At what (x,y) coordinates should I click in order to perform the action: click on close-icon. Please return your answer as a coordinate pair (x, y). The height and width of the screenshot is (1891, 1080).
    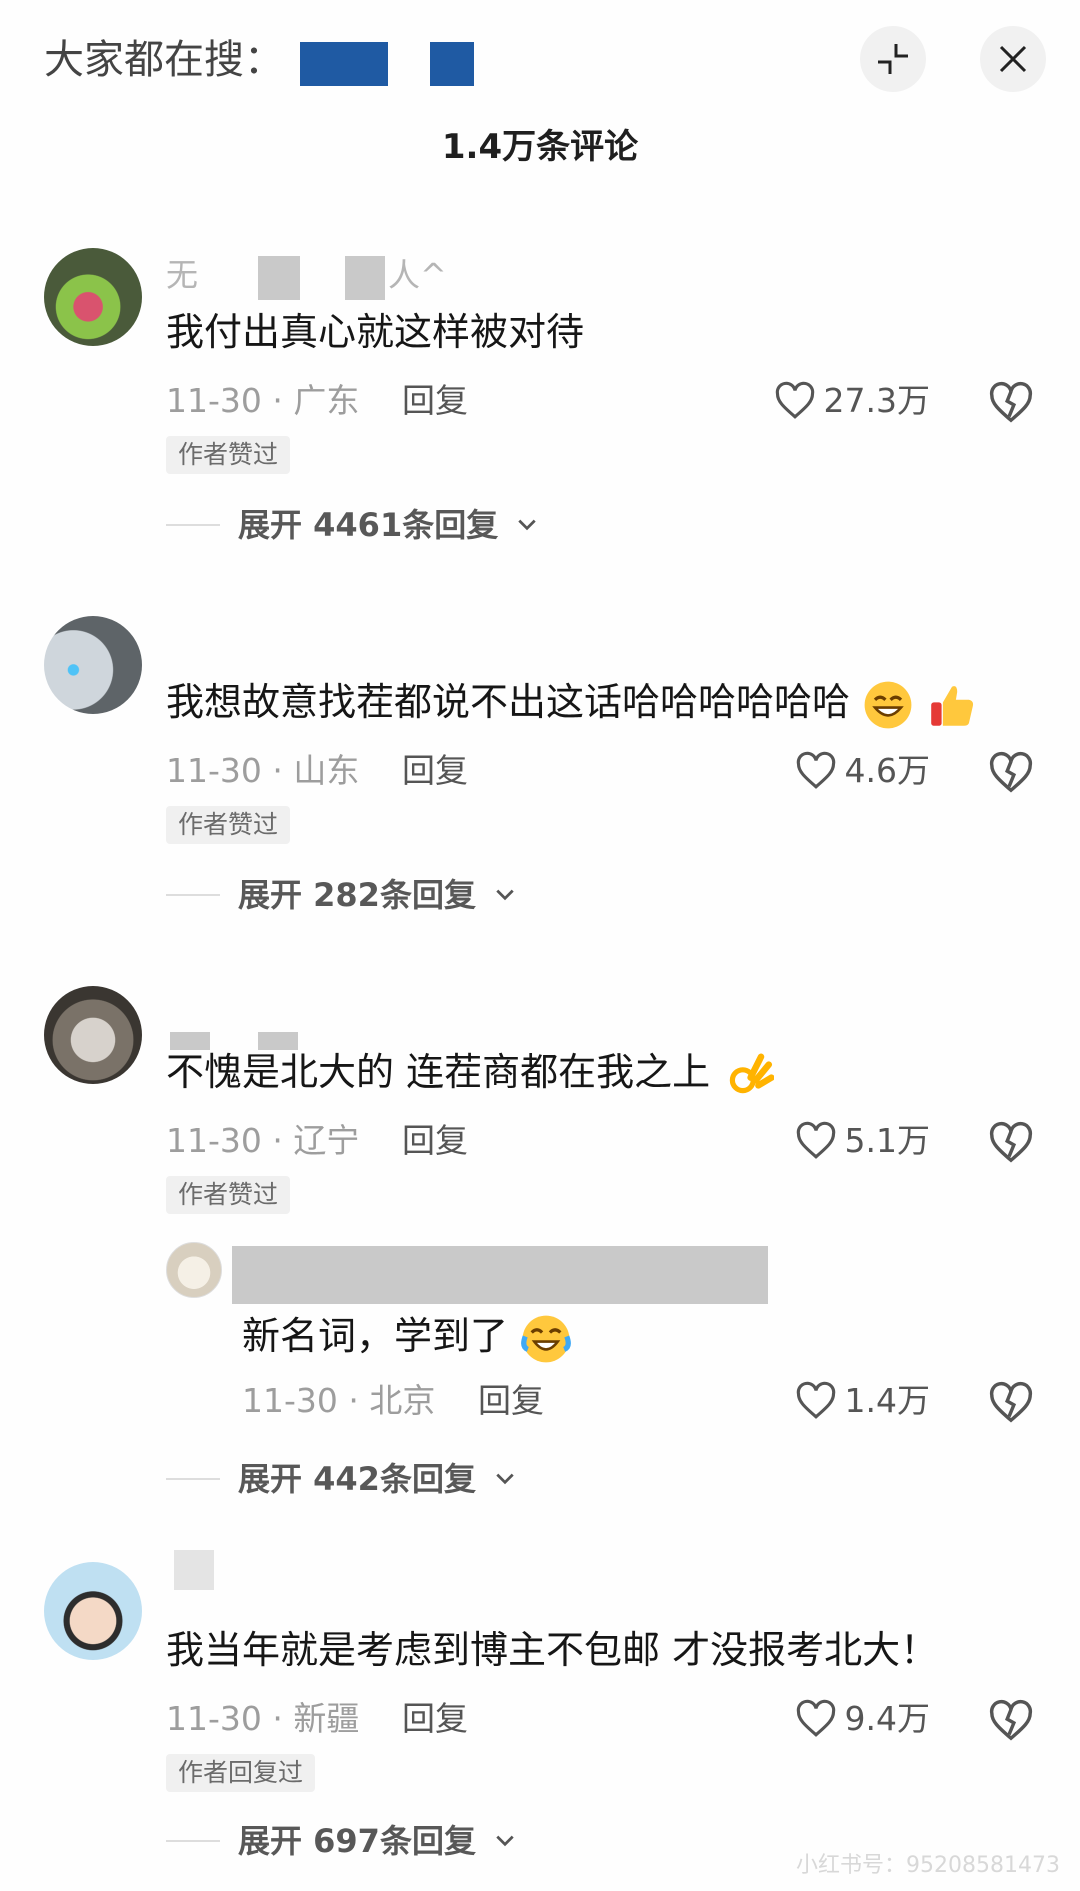
    Looking at the image, I should click on (1013, 59).